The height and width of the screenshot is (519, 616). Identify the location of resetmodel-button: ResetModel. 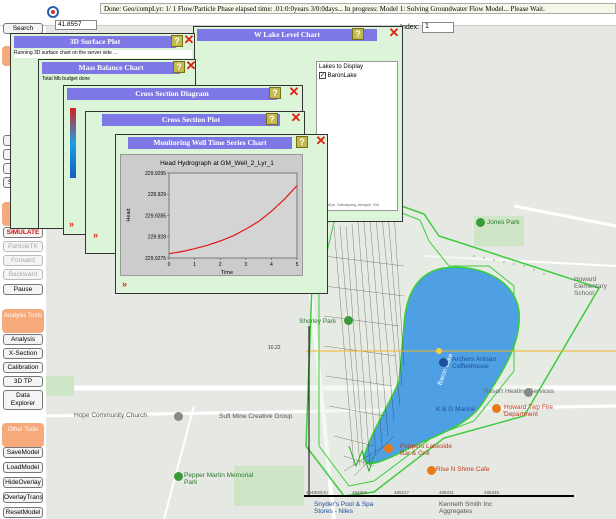
(23, 512).